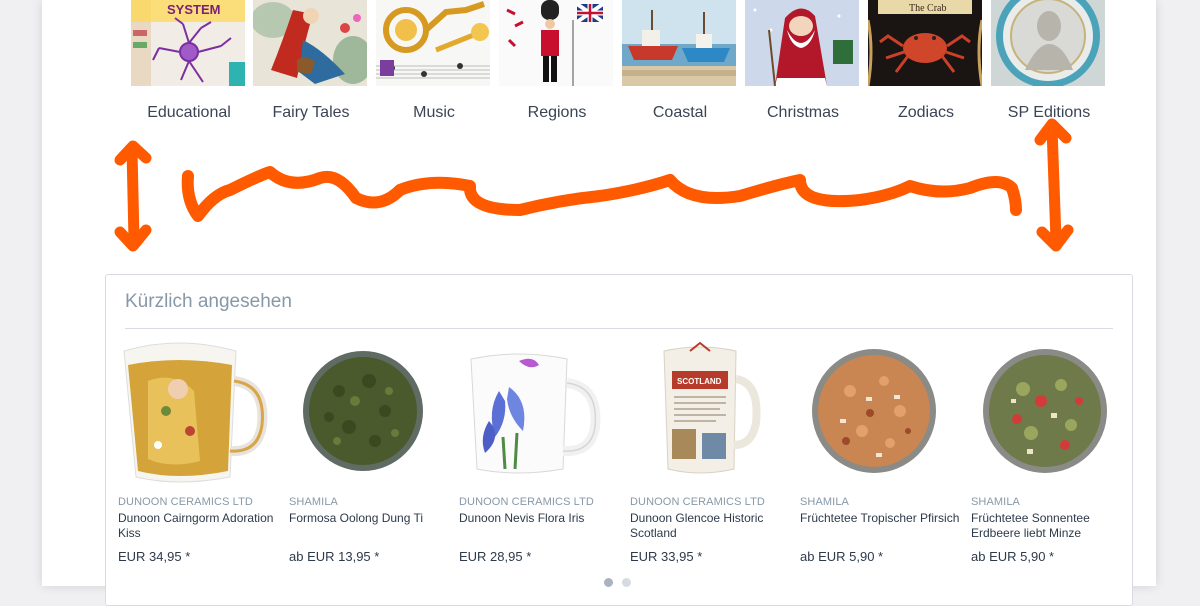 The width and height of the screenshot is (1200, 606). What do you see at coordinates (679, 43) in the screenshot?
I see `category-thumb-coastal` at bounding box center [679, 43].